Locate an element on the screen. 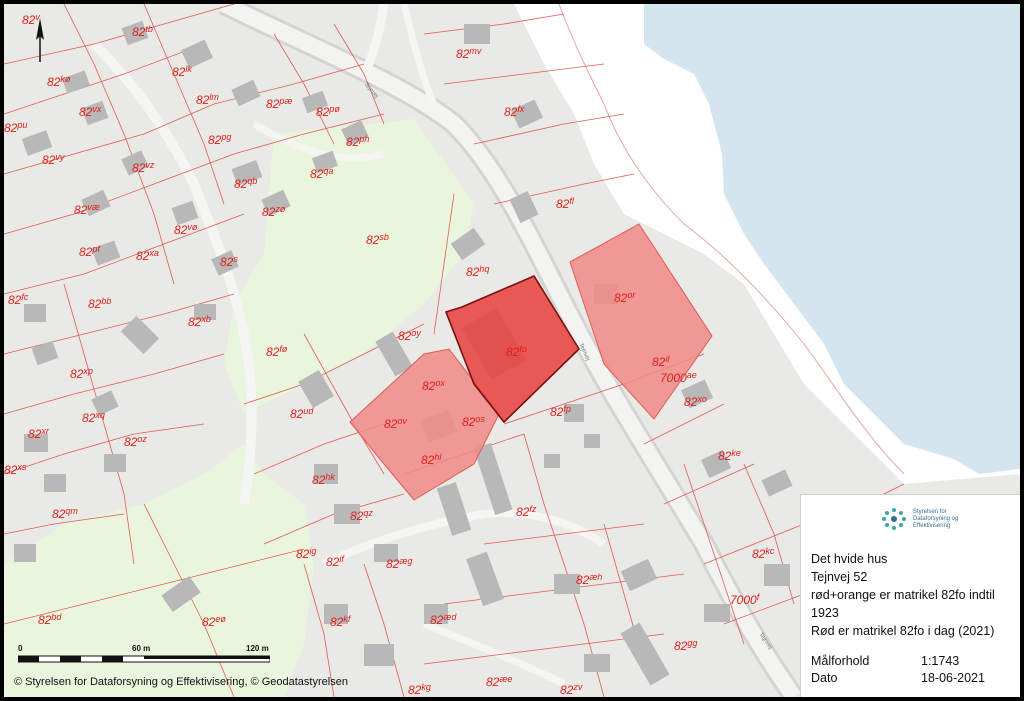 This screenshot has width=1024, height=701. legend-line-1: Det hvide hus is located at coordinates (849, 559).